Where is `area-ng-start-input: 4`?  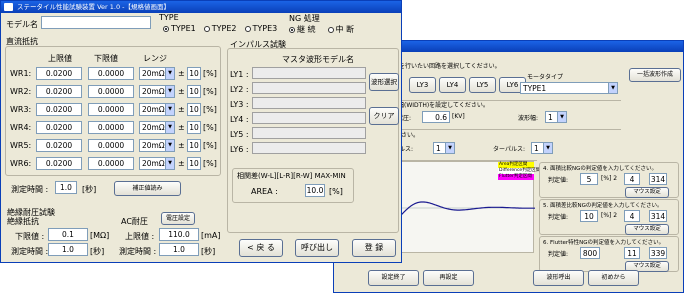
area-ng-start-input: 4 is located at coordinates (632, 179).